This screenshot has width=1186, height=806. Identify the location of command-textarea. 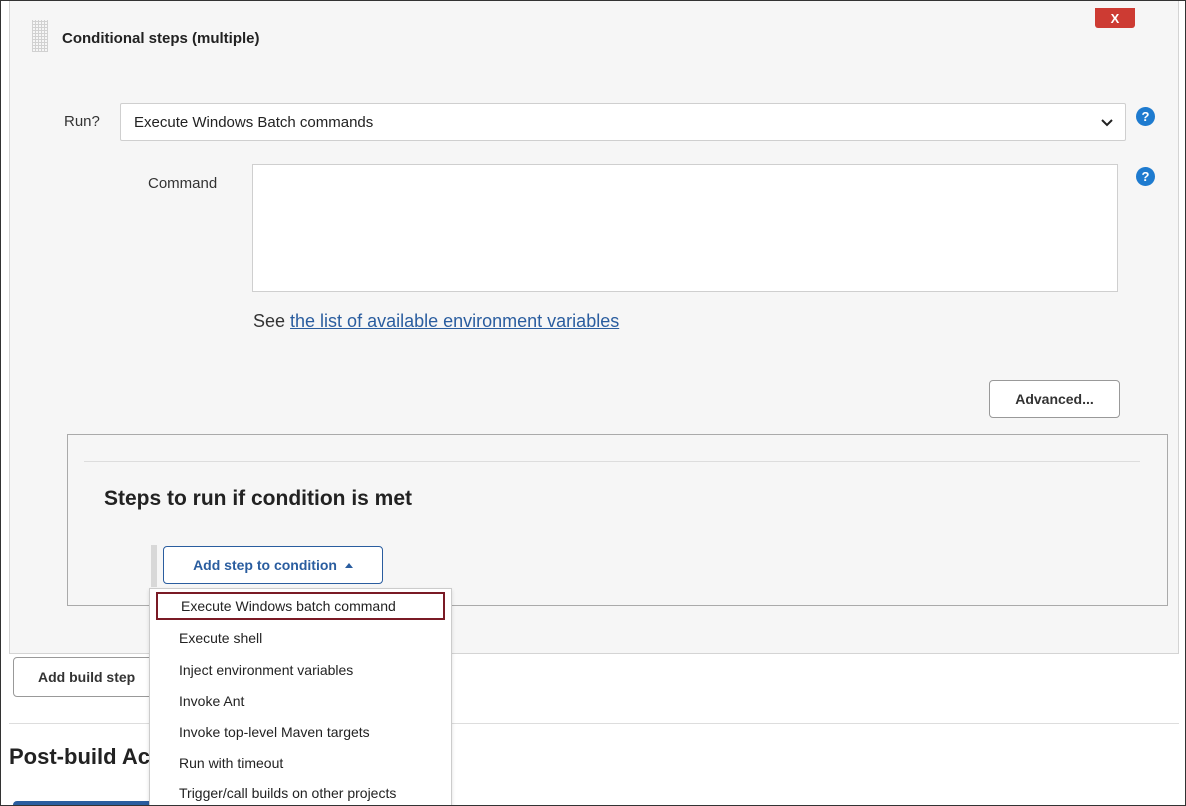
(685, 228).